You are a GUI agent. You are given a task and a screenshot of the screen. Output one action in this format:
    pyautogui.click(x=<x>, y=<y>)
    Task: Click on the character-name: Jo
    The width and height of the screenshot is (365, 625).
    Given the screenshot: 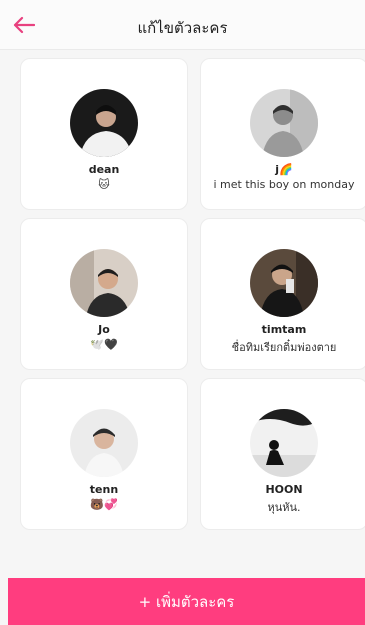 What is the action you would take?
    pyautogui.click(x=104, y=329)
    